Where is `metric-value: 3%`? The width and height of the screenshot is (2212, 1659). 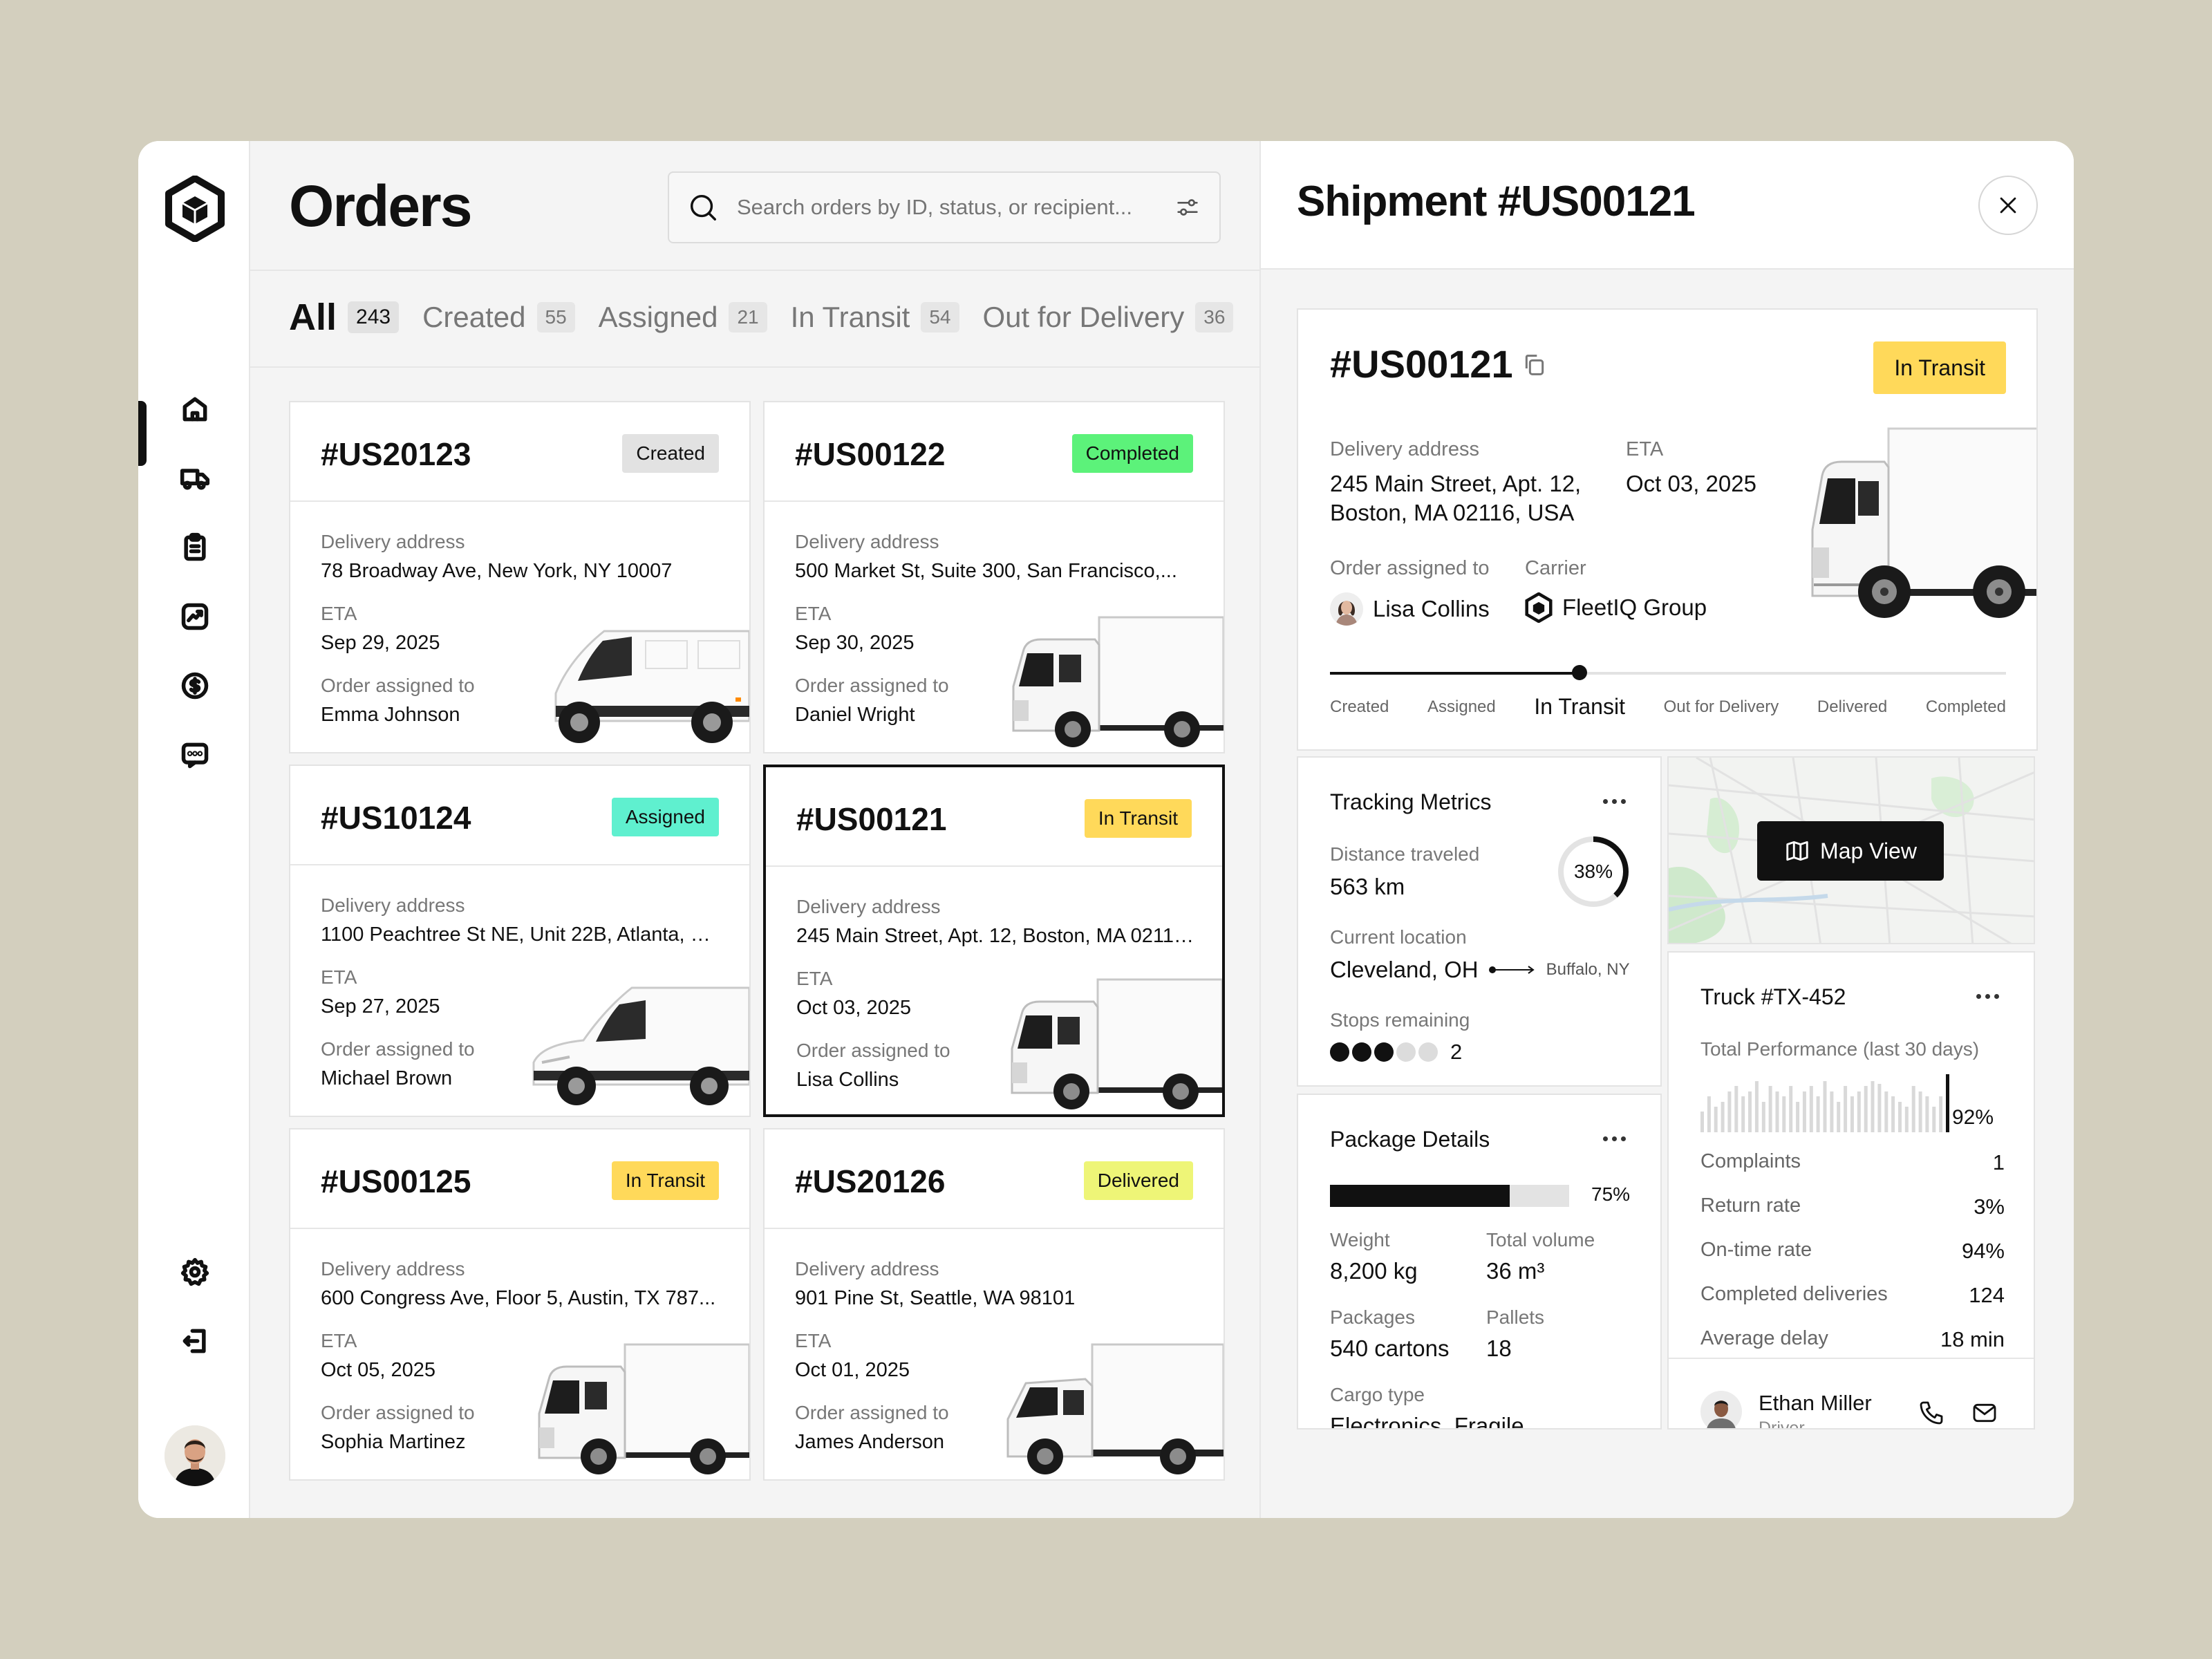 metric-value: 3% is located at coordinates (1989, 1206).